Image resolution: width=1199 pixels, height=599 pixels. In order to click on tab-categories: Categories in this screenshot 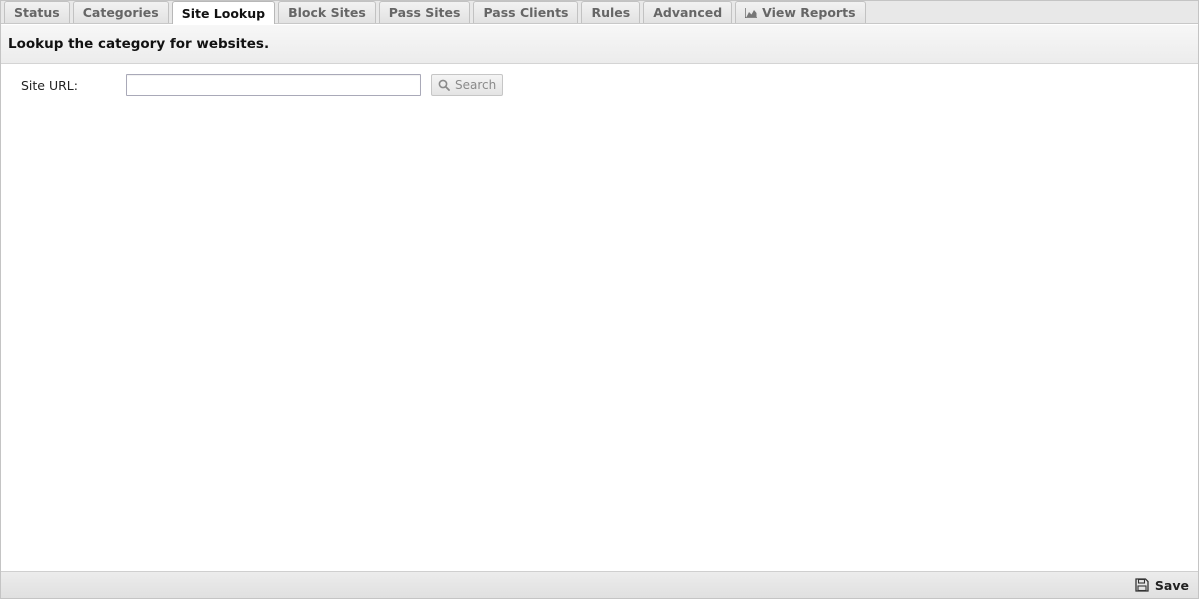, I will do `click(120, 12)`.